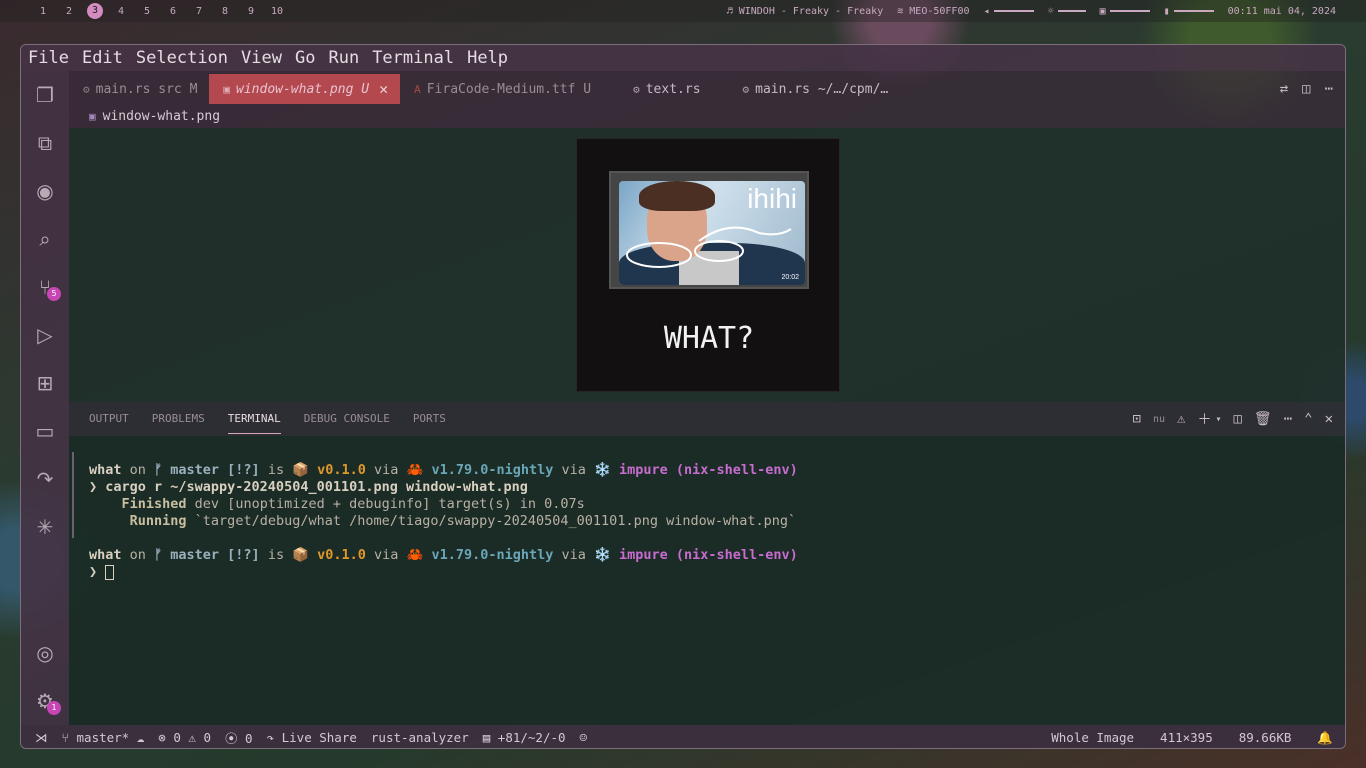 The height and width of the screenshot is (768, 1366). Describe the element at coordinates (182, 58) in the screenshot. I see `menu-selection: Selection` at that location.